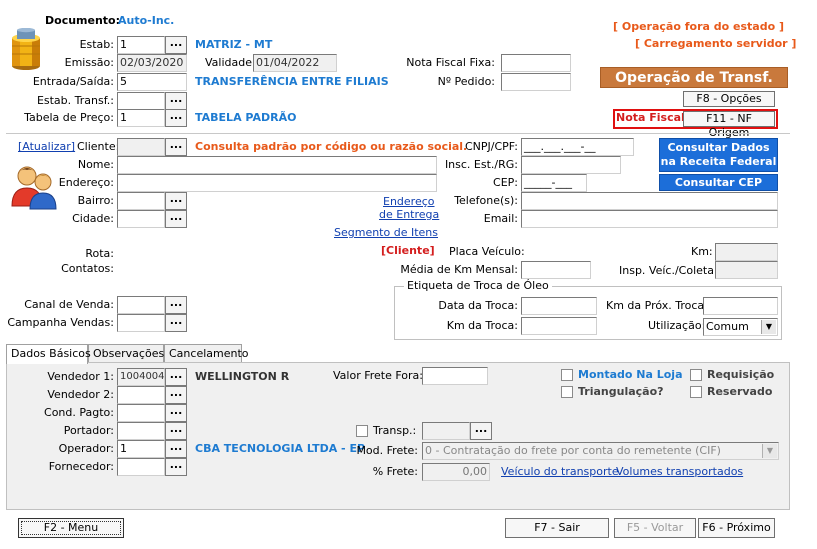 The width and height of the screenshot is (817, 549). Describe the element at coordinates (486, 200) in the screenshot. I see `telefone-label: Telefone(s):` at that location.